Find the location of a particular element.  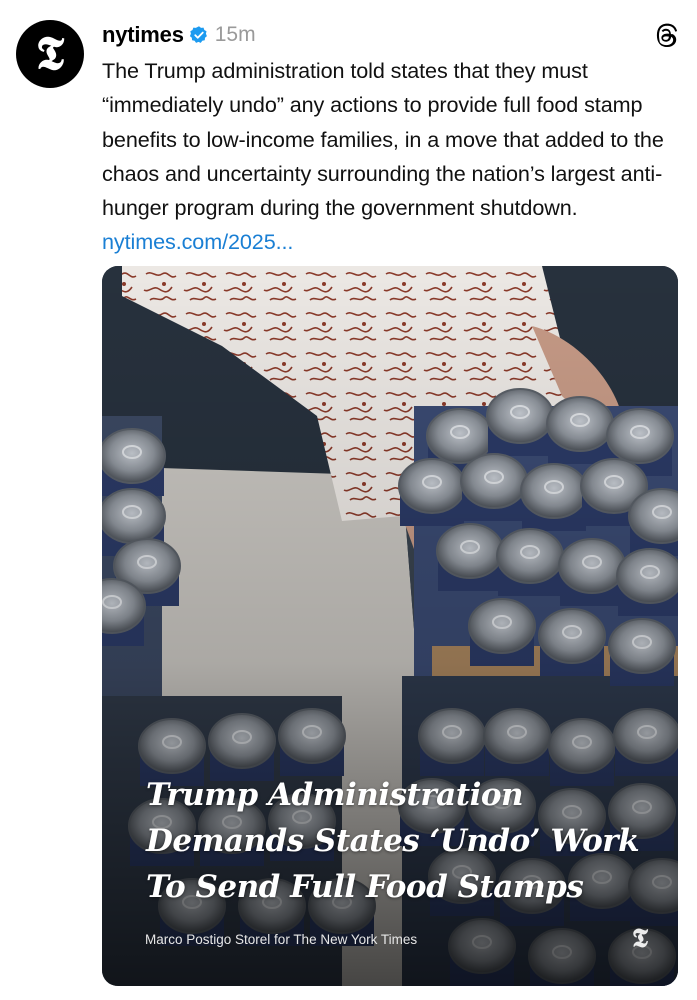

username: nytimes is located at coordinates (143, 35).